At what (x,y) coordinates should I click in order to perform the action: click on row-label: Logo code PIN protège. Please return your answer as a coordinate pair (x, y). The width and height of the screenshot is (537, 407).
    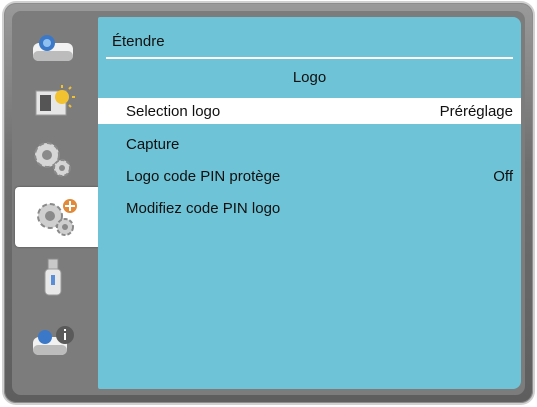
    Looking at the image, I should click on (203, 176).